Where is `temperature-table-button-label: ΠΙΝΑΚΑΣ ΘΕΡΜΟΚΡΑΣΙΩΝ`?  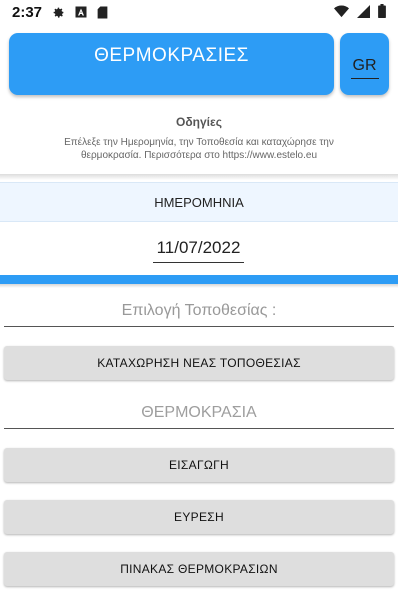
temperature-table-button-label: ΠΙΝΑΚΑΣ ΘΕΡΜΟΚΡΑΣΙΩΝ is located at coordinates (199, 569).